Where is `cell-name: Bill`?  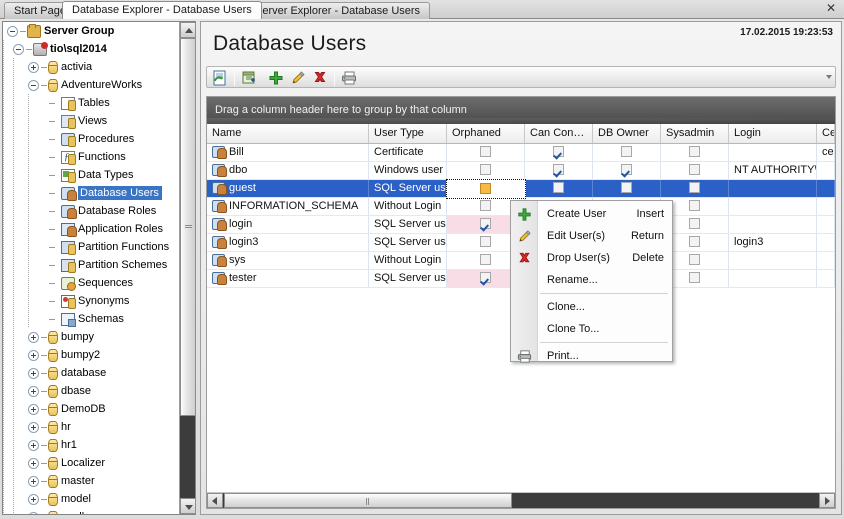
cell-name: Bill is located at coordinates (288, 152).